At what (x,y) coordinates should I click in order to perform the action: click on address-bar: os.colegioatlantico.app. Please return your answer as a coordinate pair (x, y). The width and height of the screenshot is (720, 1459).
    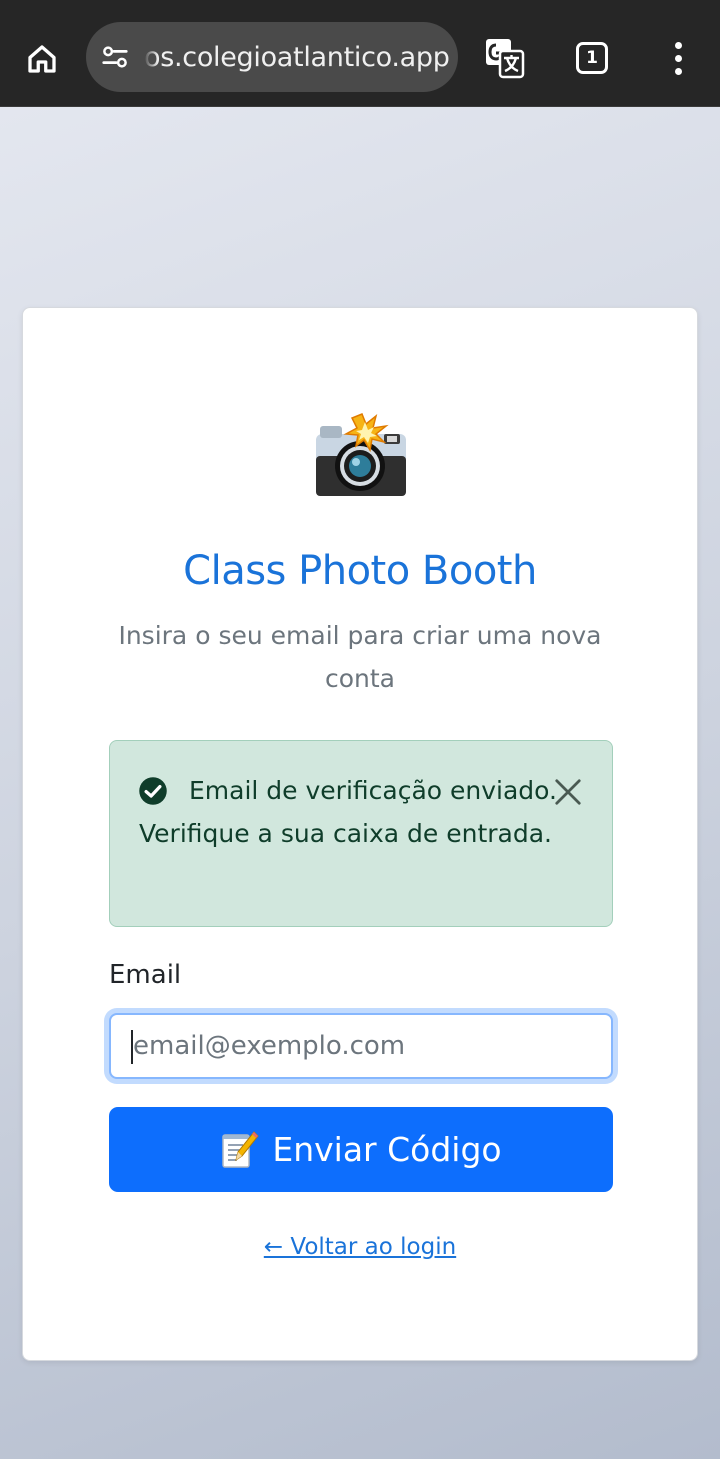
    Looking at the image, I should click on (272, 57).